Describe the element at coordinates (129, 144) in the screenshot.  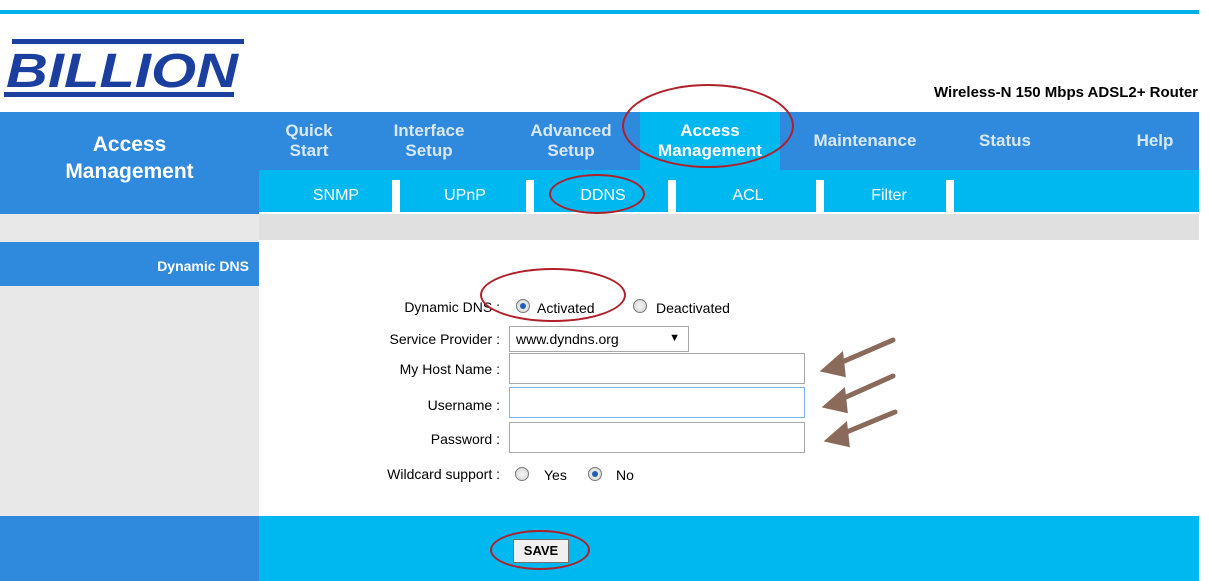
I see `section-title-line1: Access` at that location.